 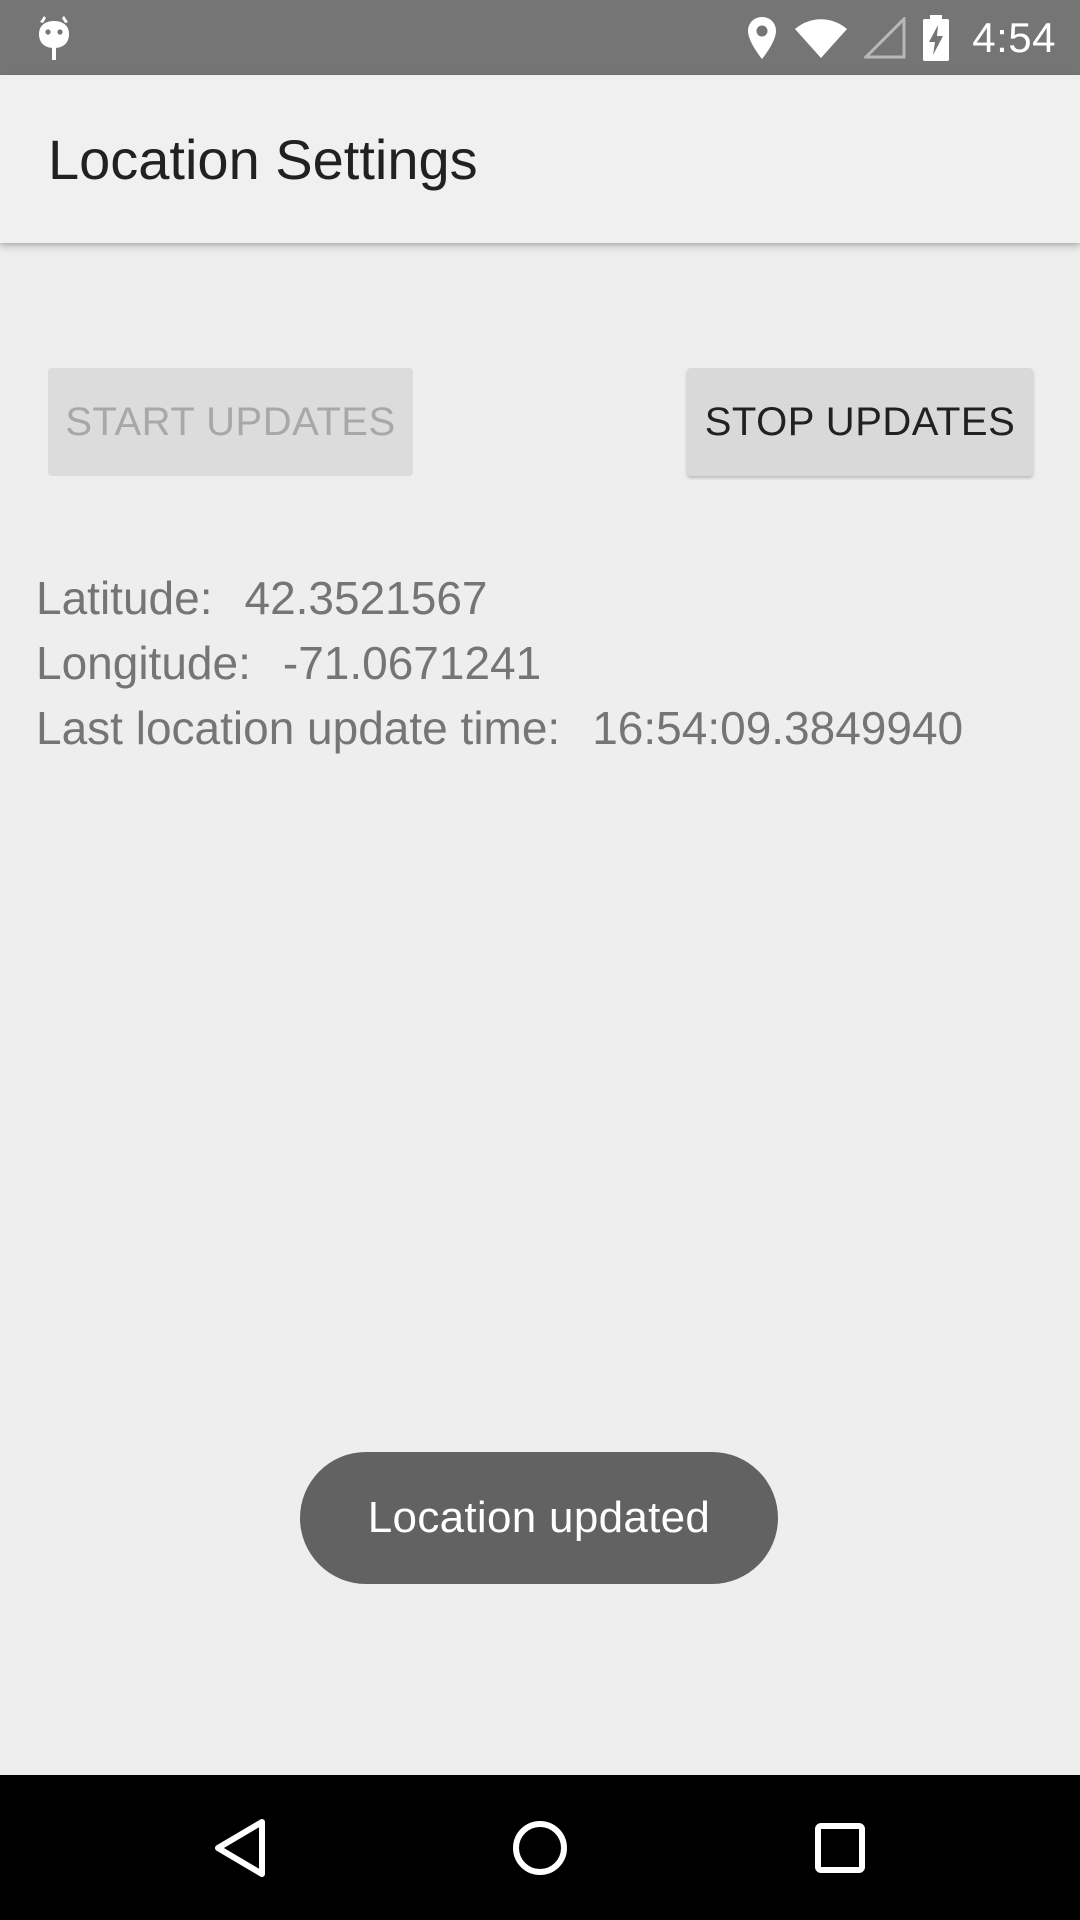 I want to click on back-icon, so click(x=240, y=1848).